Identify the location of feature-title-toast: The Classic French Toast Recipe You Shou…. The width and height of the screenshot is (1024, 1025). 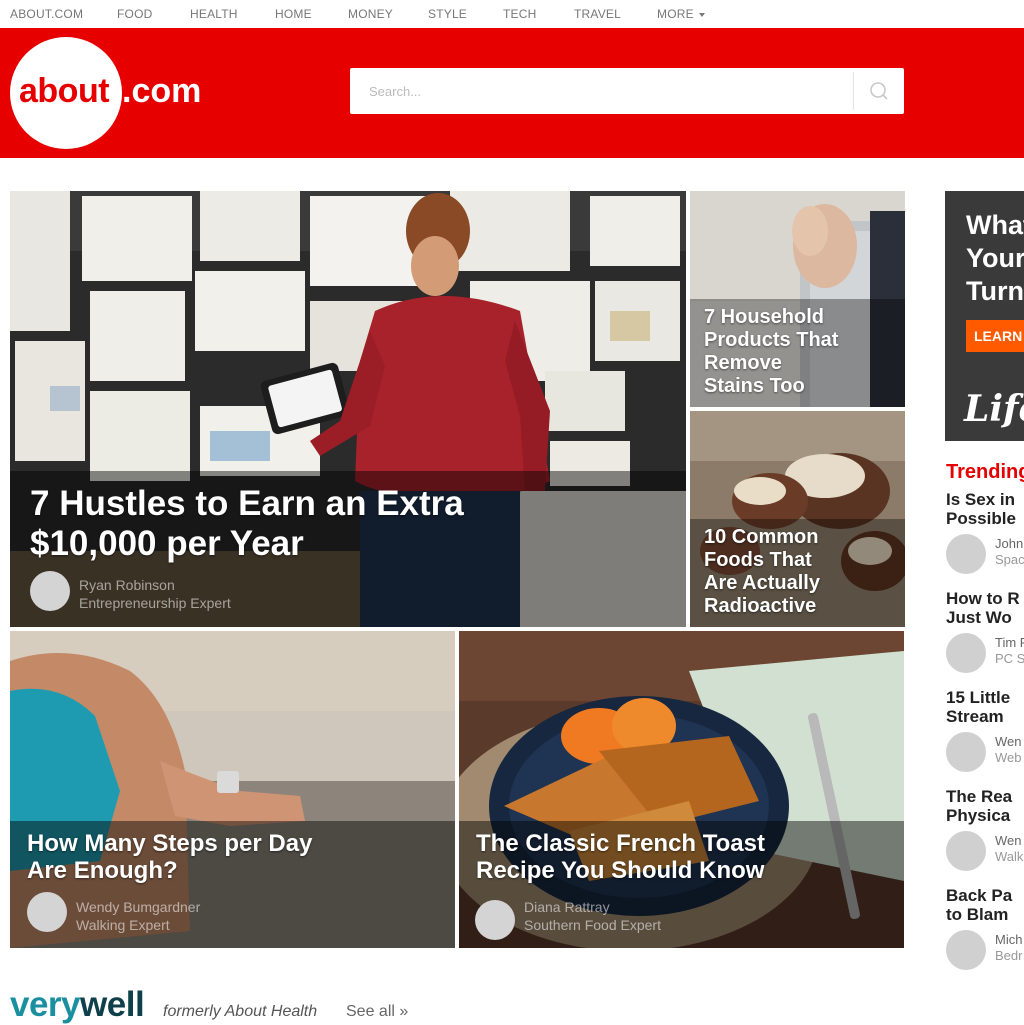
(620, 857).